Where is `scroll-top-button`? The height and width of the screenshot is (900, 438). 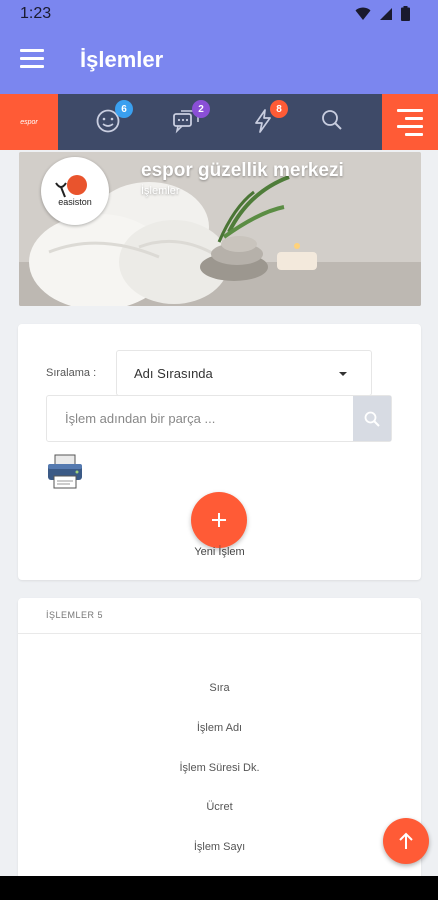
scroll-top-button is located at coordinates (406, 841).